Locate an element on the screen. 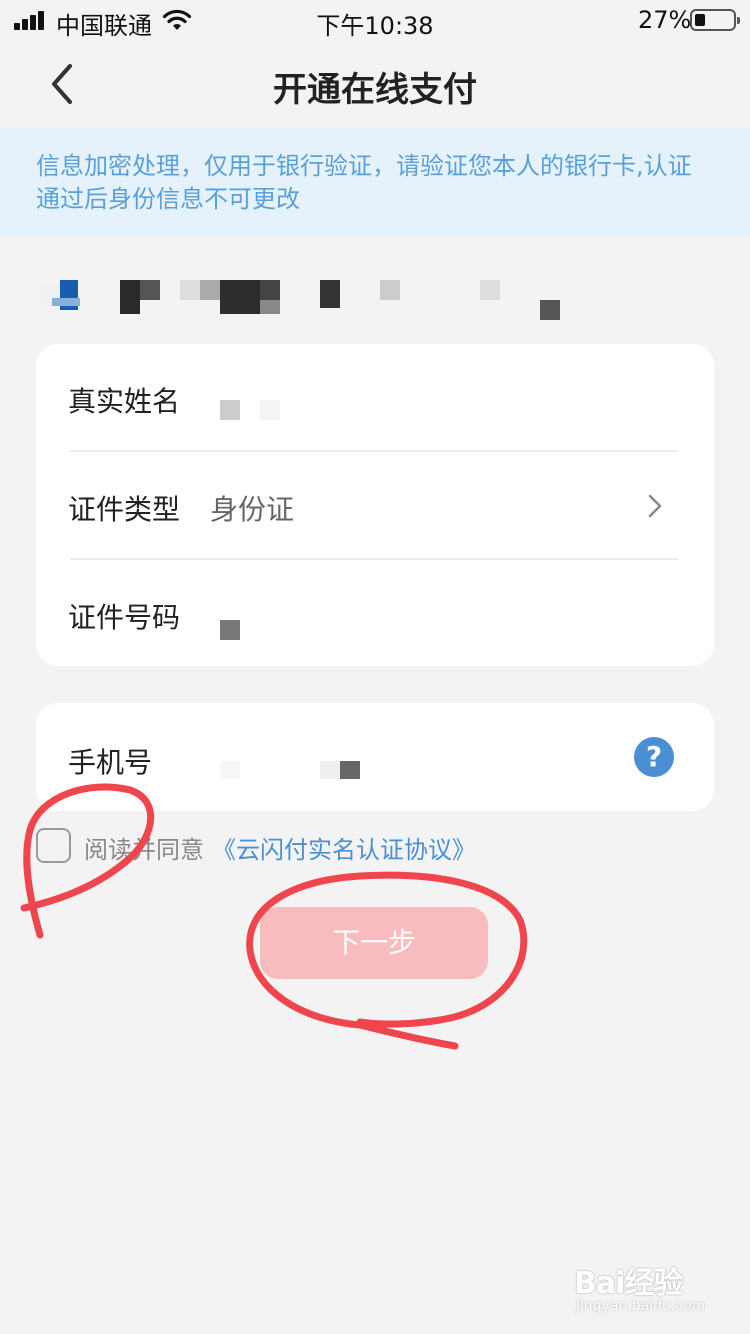 The image size is (750, 1334). baidu-watermark: Bai经验 jingyan.baidu.com is located at coordinates (649, 1288).